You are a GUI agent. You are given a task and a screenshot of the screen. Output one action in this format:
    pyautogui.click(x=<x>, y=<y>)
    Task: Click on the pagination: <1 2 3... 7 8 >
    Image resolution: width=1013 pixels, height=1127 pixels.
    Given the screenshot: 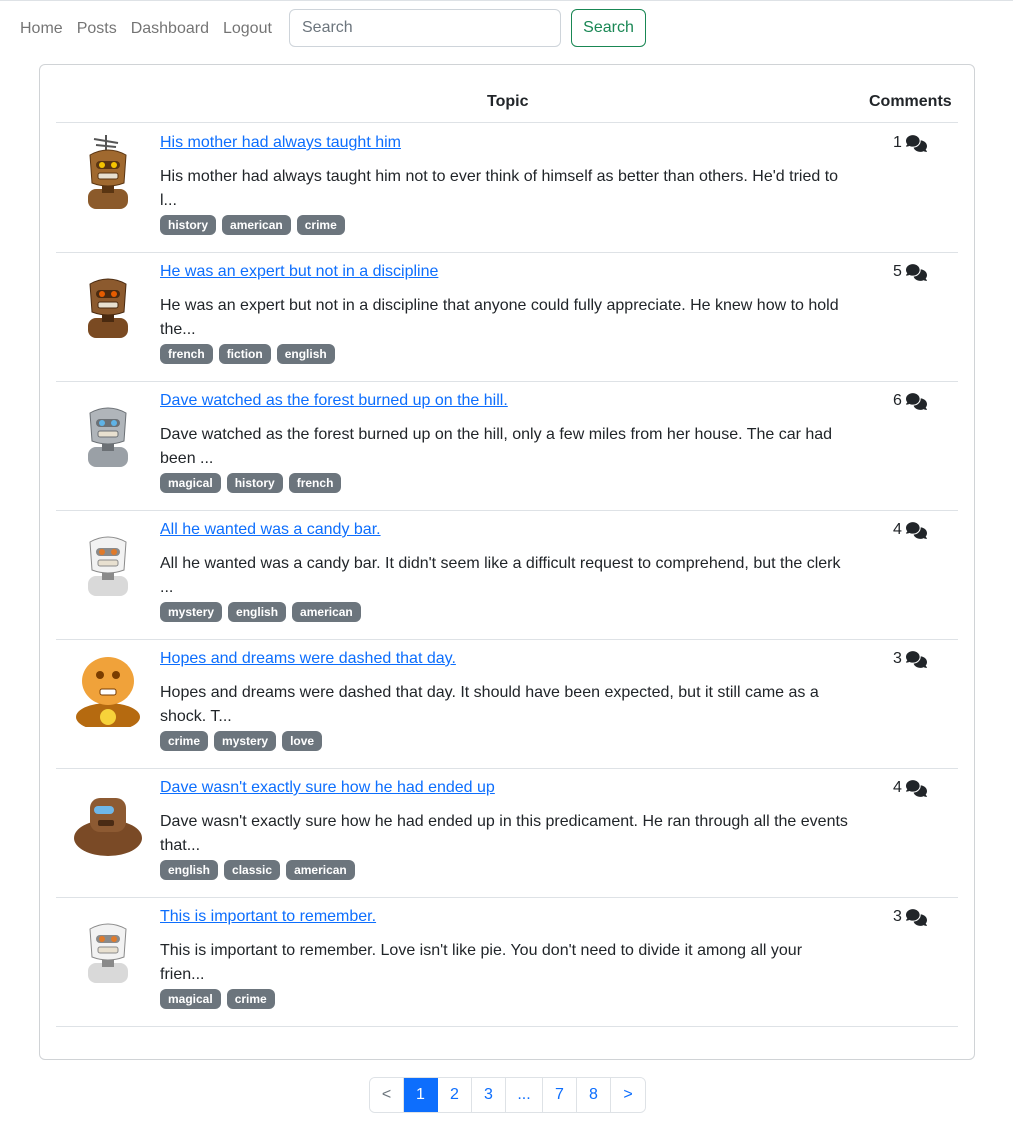 What is the action you would take?
    pyautogui.click(x=507, y=1095)
    